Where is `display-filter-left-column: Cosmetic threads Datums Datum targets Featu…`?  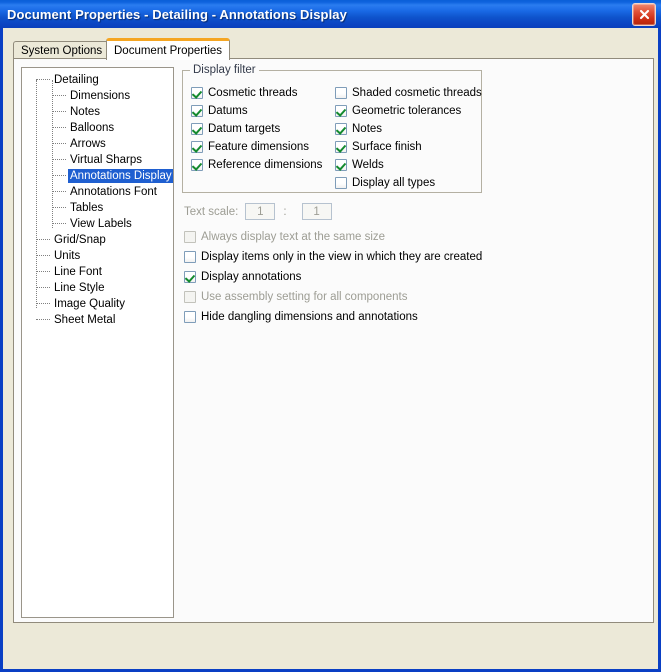 display-filter-left-column: Cosmetic threads Datums Datum targets Featu… is located at coordinates (266, 129).